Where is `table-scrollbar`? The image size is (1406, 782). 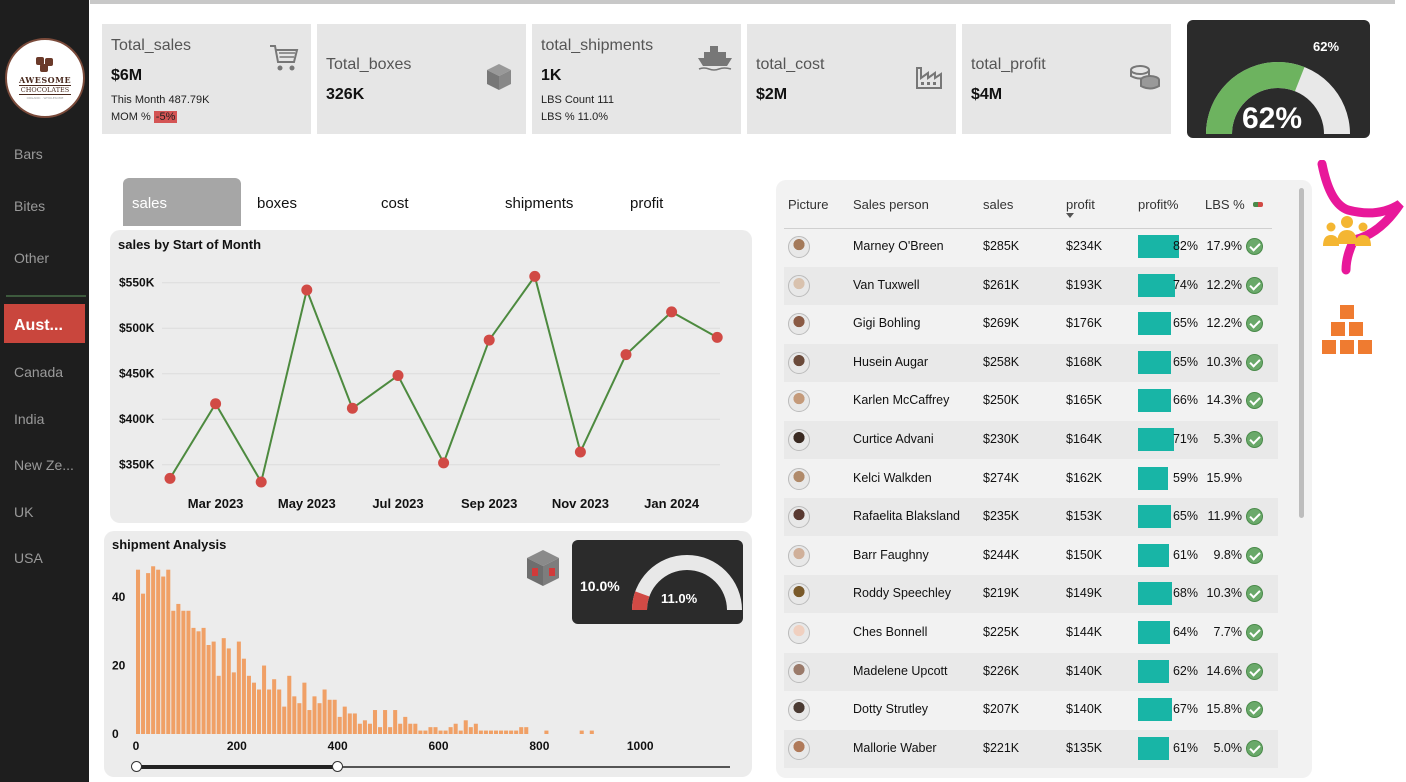
table-scrollbar is located at coordinates (1301, 353).